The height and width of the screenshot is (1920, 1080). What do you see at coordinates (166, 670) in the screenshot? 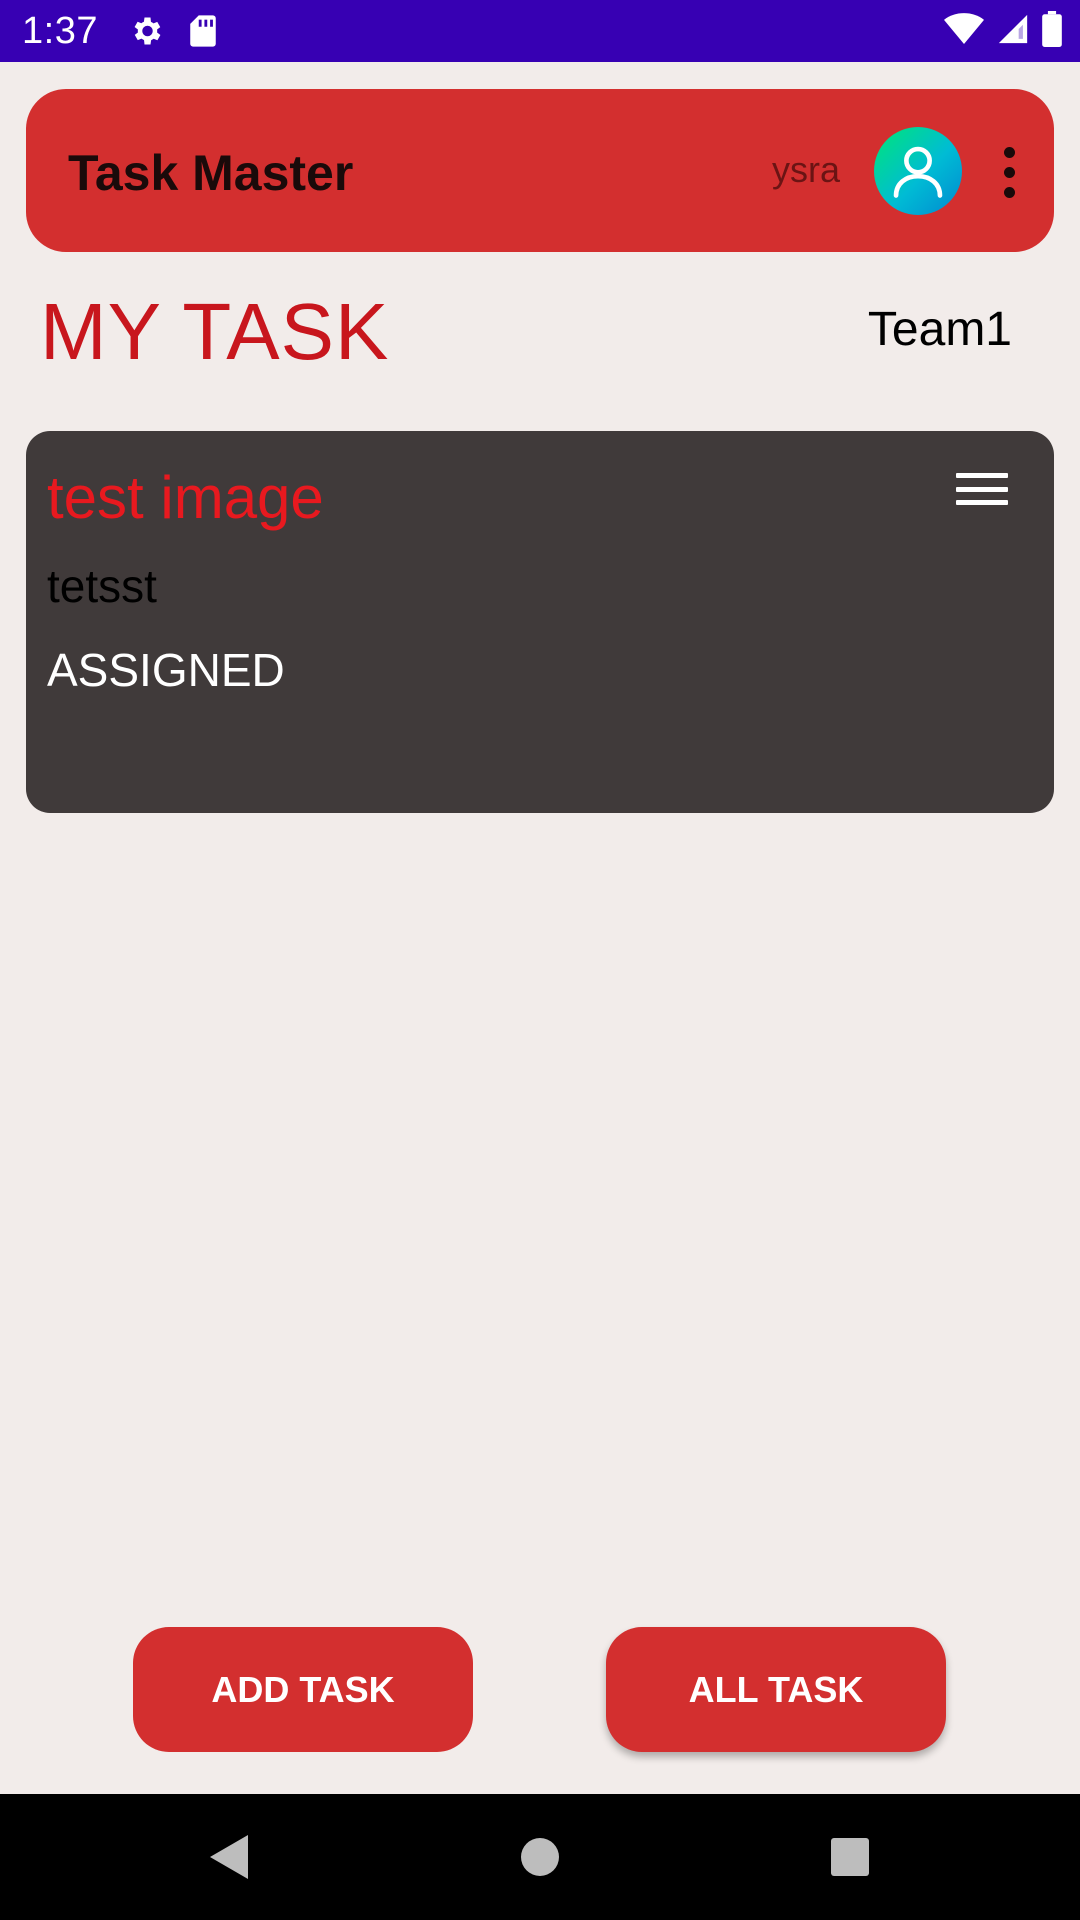
I see `task-status: ASSIGNED` at bounding box center [166, 670].